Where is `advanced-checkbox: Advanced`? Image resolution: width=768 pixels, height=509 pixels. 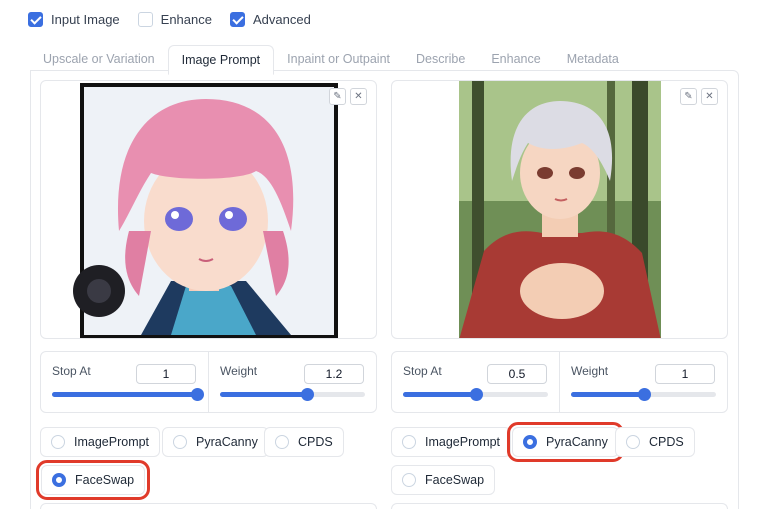 advanced-checkbox: Advanced is located at coordinates (270, 19).